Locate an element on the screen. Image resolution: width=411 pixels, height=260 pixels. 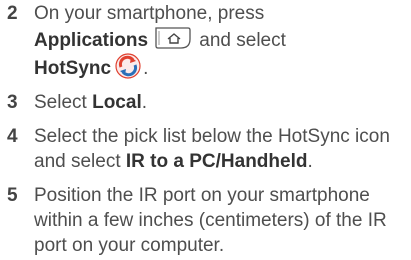
step-number: 2 is located at coordinates (12, 13).